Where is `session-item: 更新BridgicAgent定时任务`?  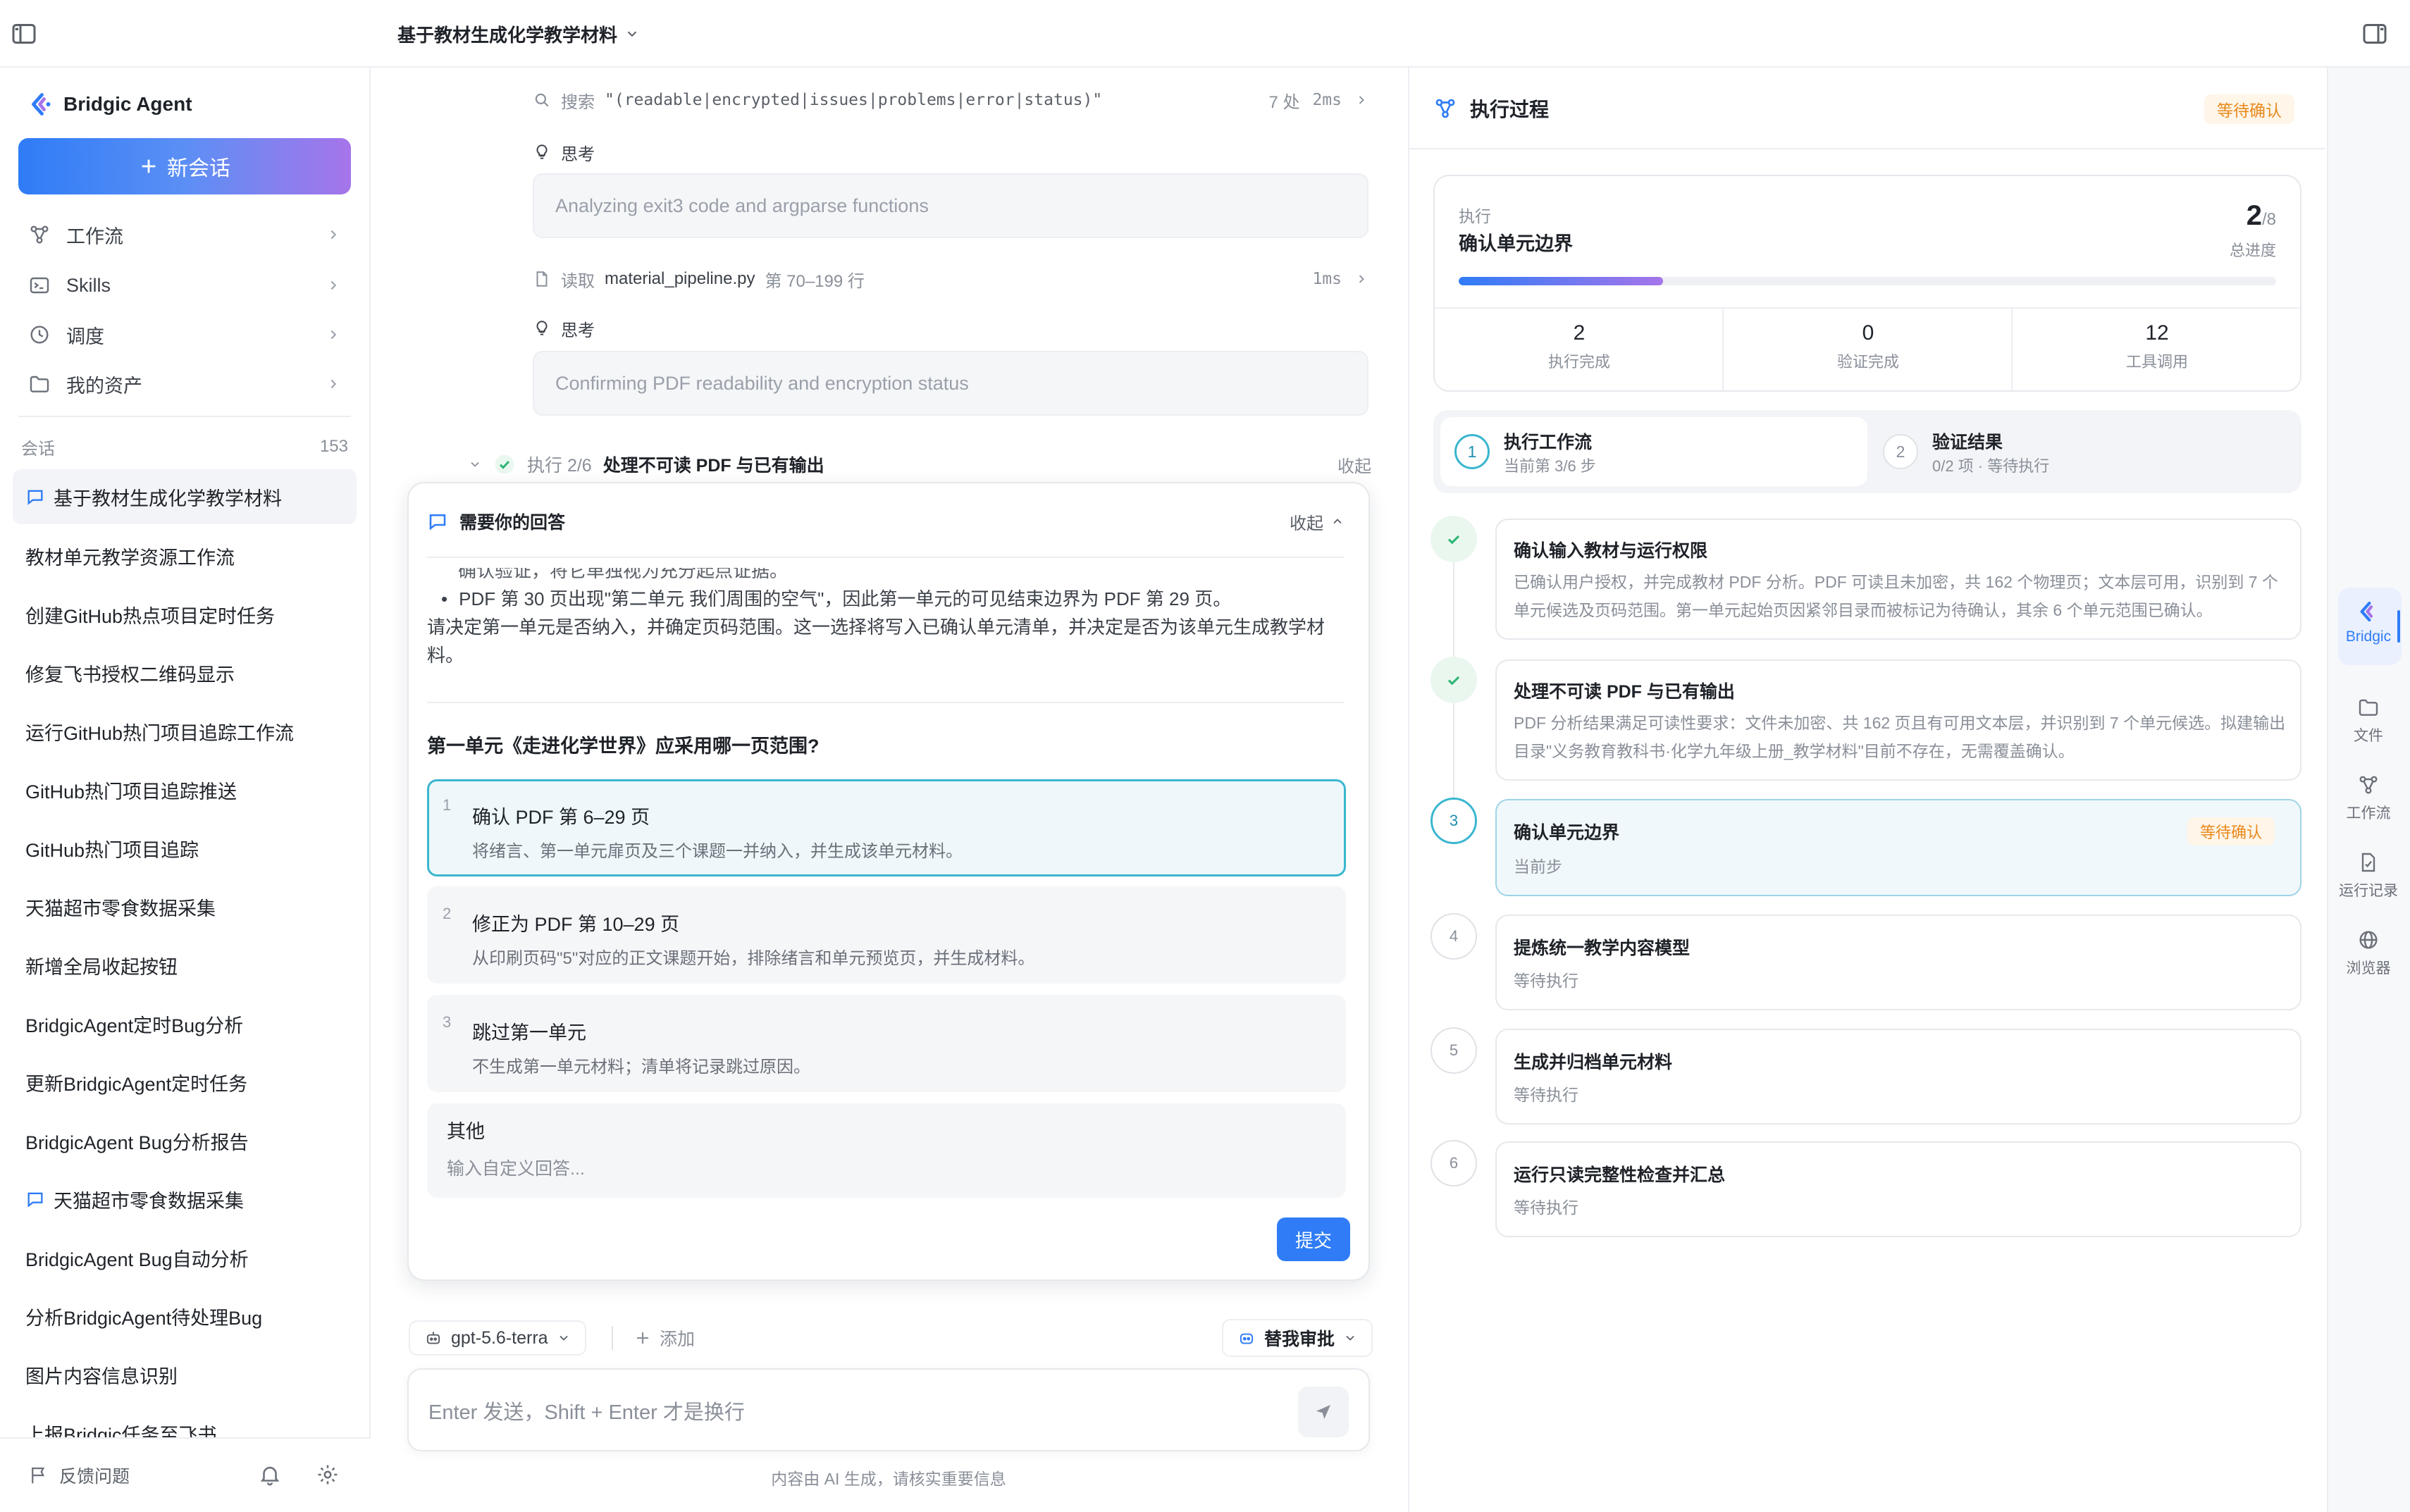
session-item: 更新BridgicAgent定时任务 is located at coordinates (185, 1082).